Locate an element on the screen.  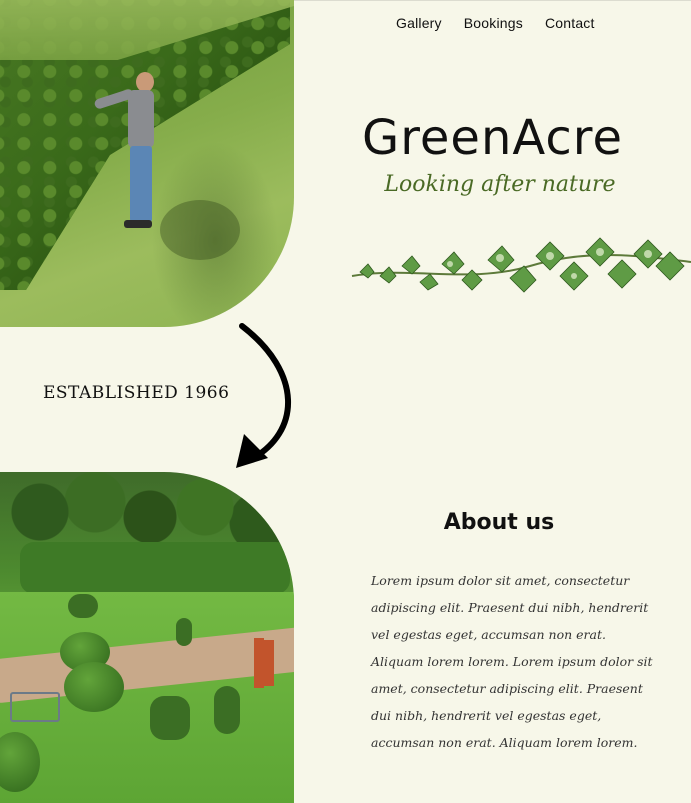
about-title: About us is located at coordinates (499, 522).